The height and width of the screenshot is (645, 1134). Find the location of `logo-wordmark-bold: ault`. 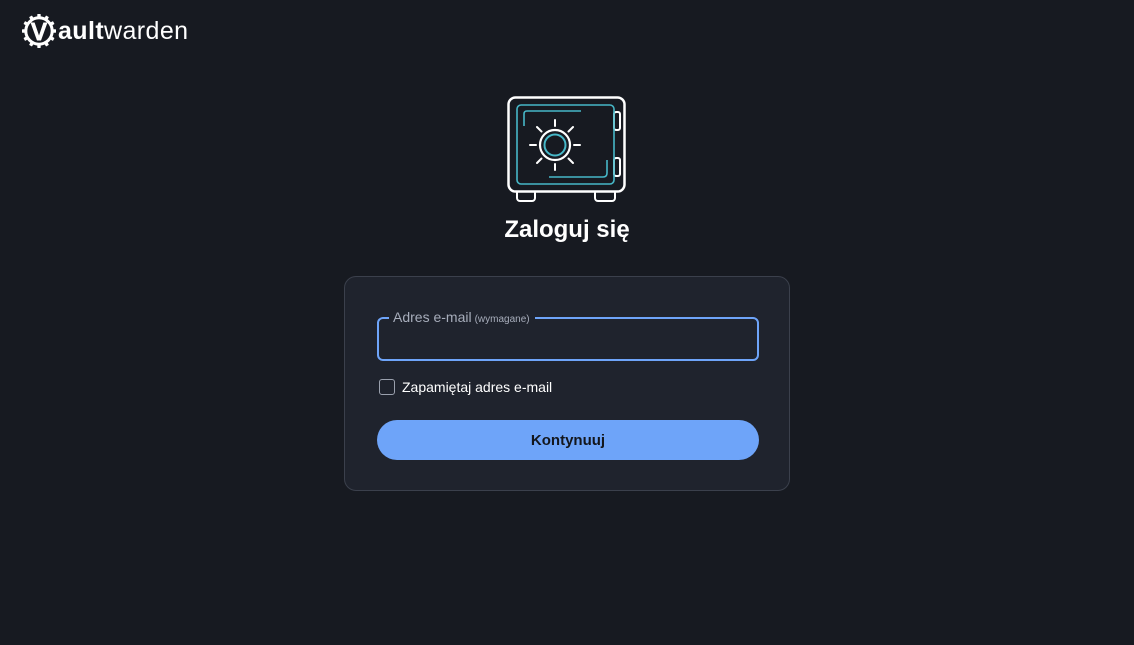

logo-wordmark-bold: ault is located at coordinates (81, 31).